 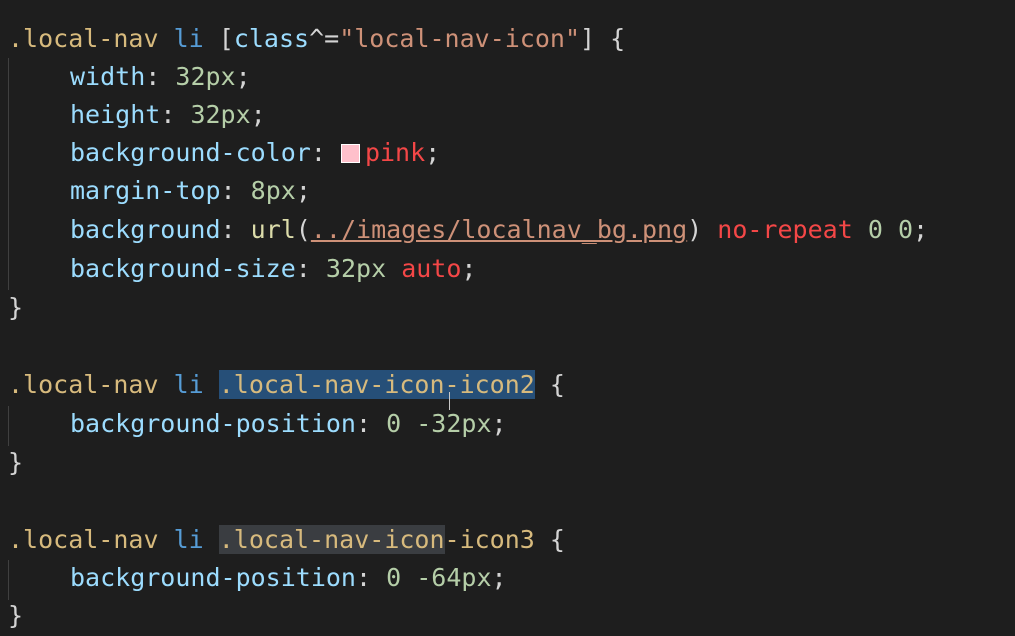 What do you see at coordinates (226, 38) in the screenshot?
I see `attr-bracket-open: [` at bounding box center [226, 38].